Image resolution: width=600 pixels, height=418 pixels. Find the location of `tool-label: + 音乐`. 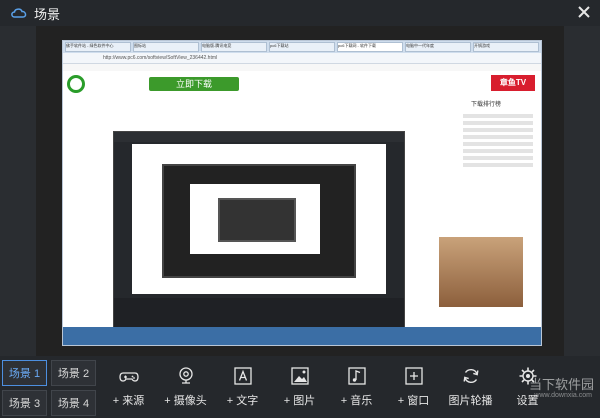

tool-label: + 音乐 is located at coordinates (356, 401).